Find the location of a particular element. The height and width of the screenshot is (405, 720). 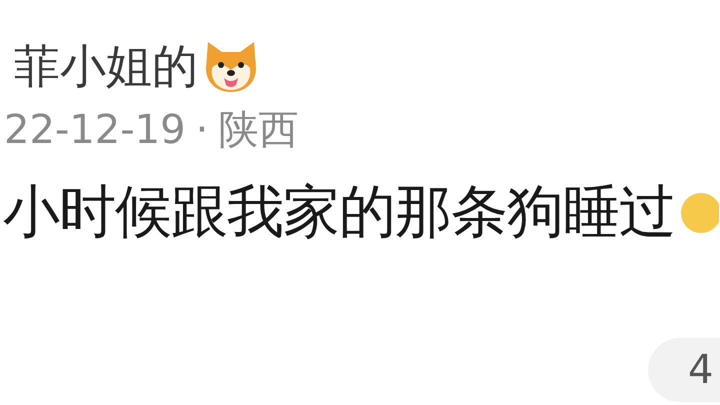

emoji-icon is located at coordinates (699, 212).